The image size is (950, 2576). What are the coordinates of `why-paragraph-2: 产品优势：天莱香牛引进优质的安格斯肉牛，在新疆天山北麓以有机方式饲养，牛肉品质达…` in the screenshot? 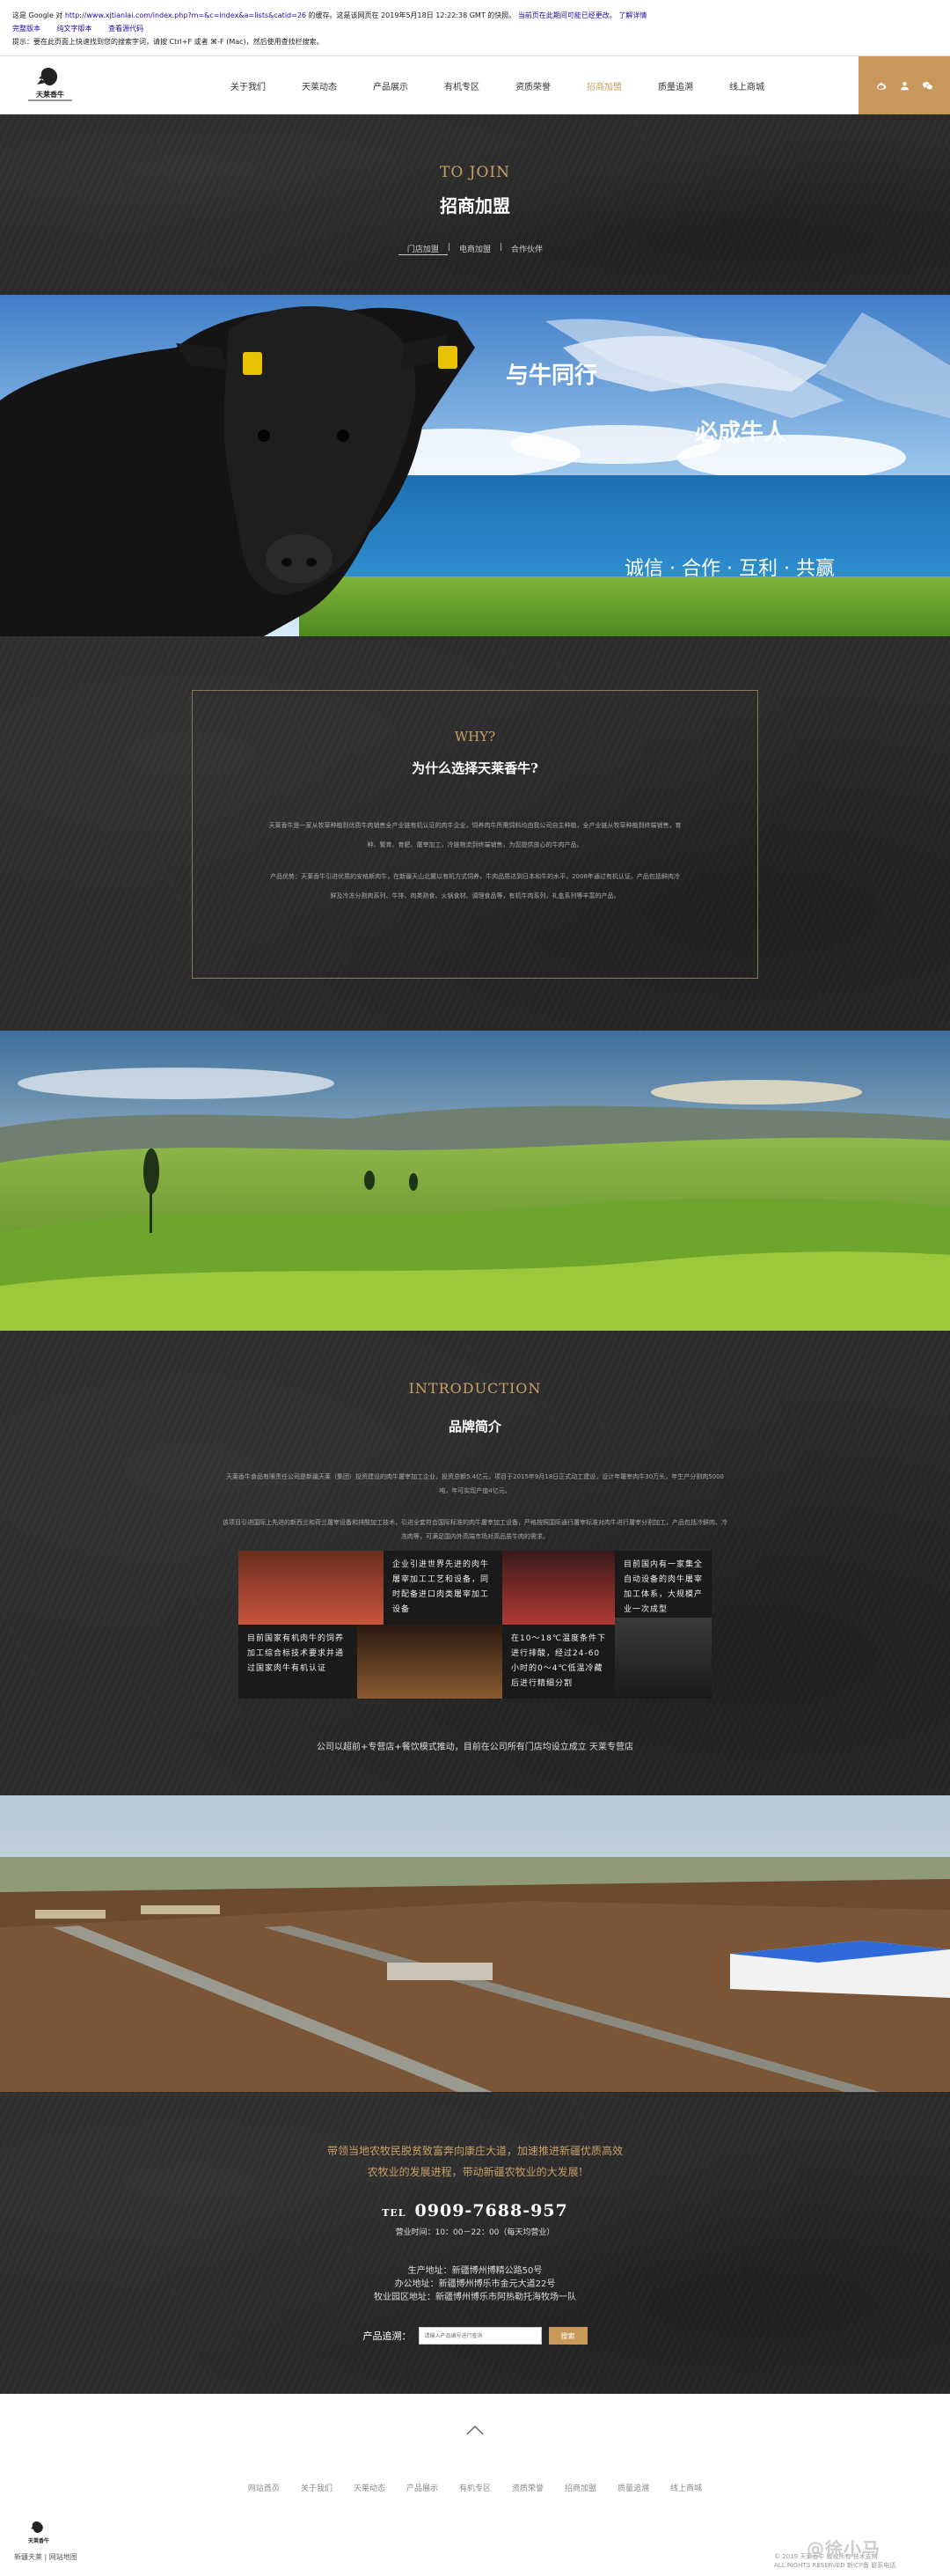 It's located at (475, 886).